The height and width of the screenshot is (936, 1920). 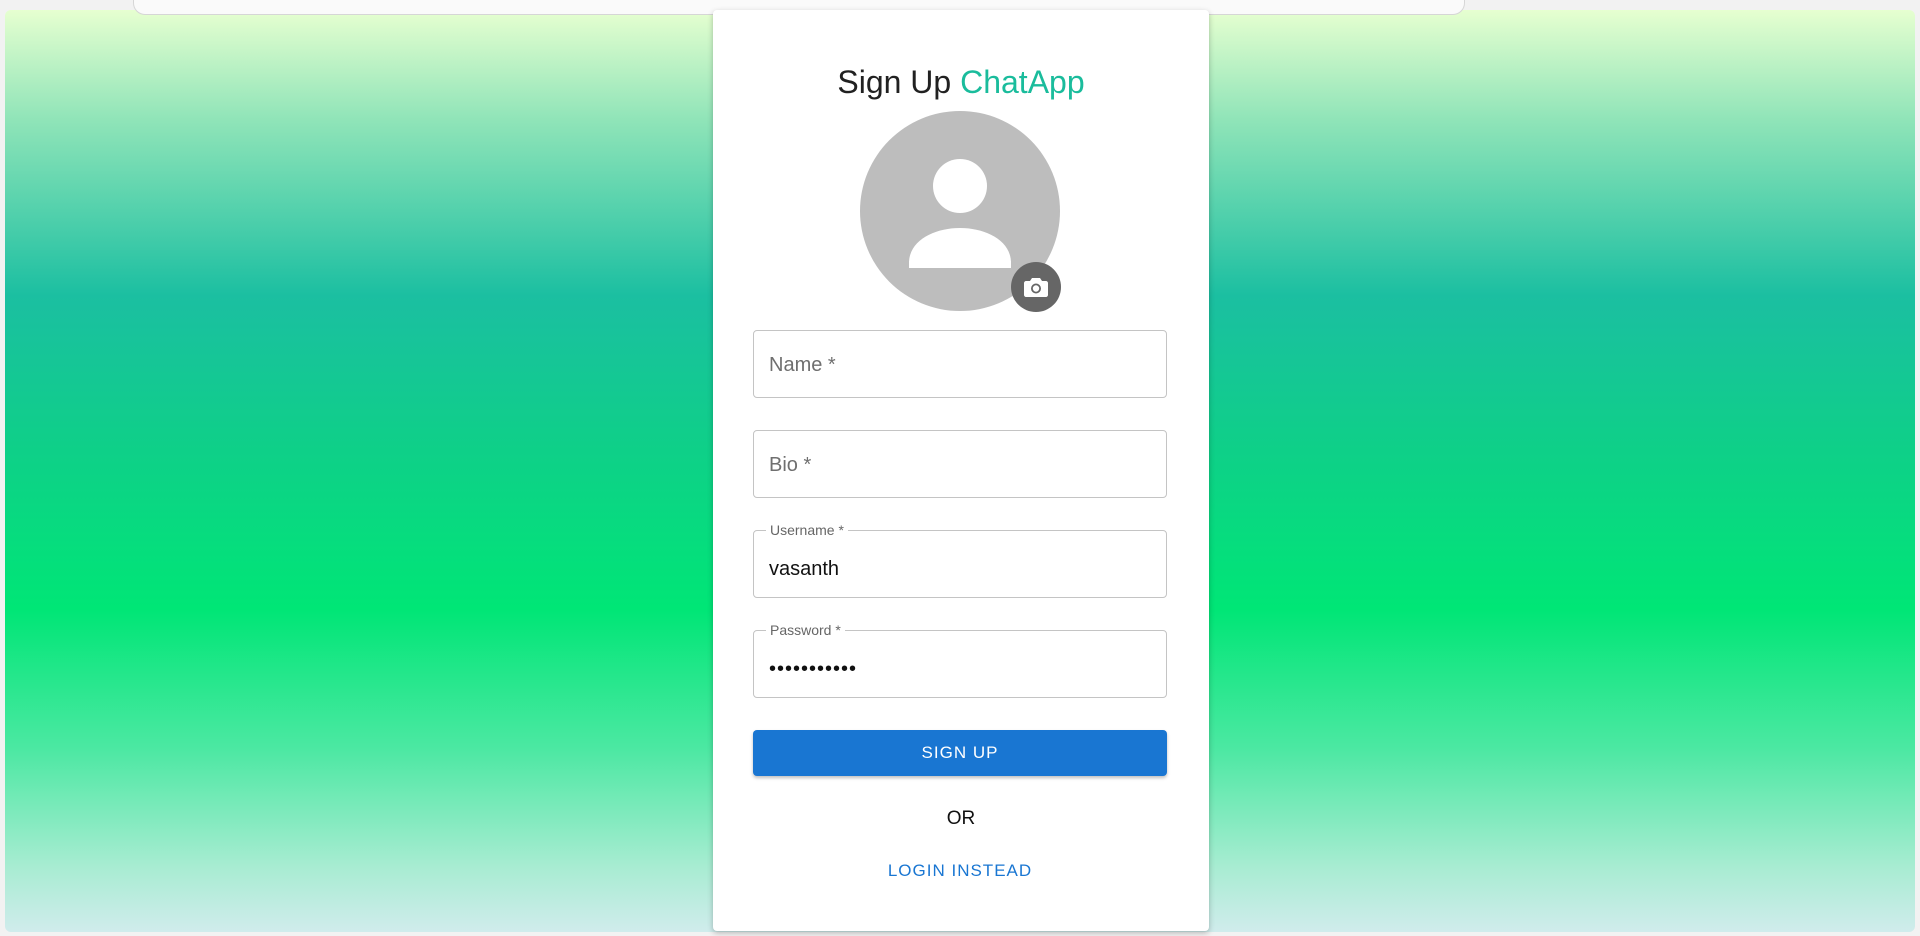 I want to click on password-field: Password *, so click(x=960, y=660).